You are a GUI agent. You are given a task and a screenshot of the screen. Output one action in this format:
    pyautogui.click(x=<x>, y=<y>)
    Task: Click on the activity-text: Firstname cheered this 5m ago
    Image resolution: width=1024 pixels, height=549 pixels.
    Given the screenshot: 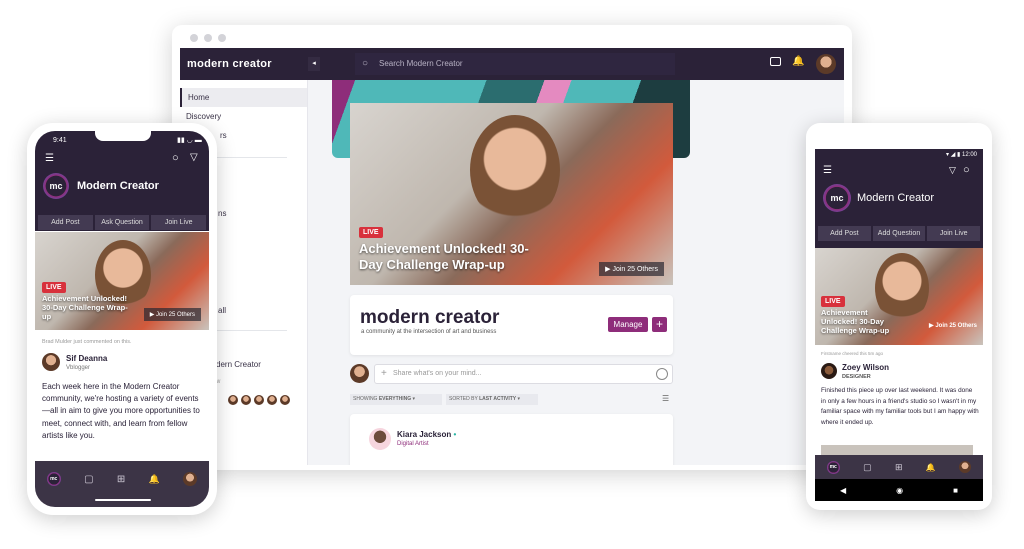 What is the action you would take?
    pyautogui.click(x=852, y=353)
    